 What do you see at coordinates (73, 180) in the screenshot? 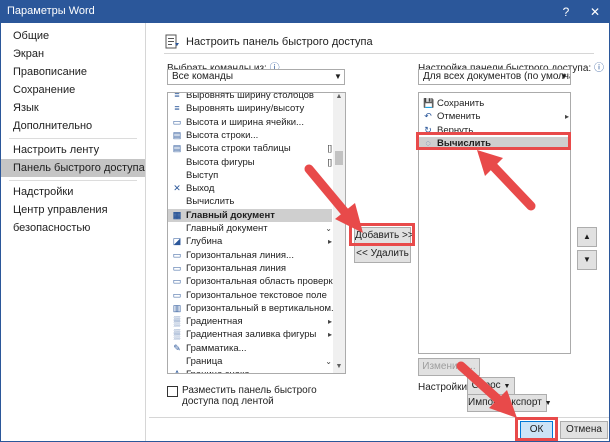
I see `sidebar-divider` at bounding box center [73, 180].